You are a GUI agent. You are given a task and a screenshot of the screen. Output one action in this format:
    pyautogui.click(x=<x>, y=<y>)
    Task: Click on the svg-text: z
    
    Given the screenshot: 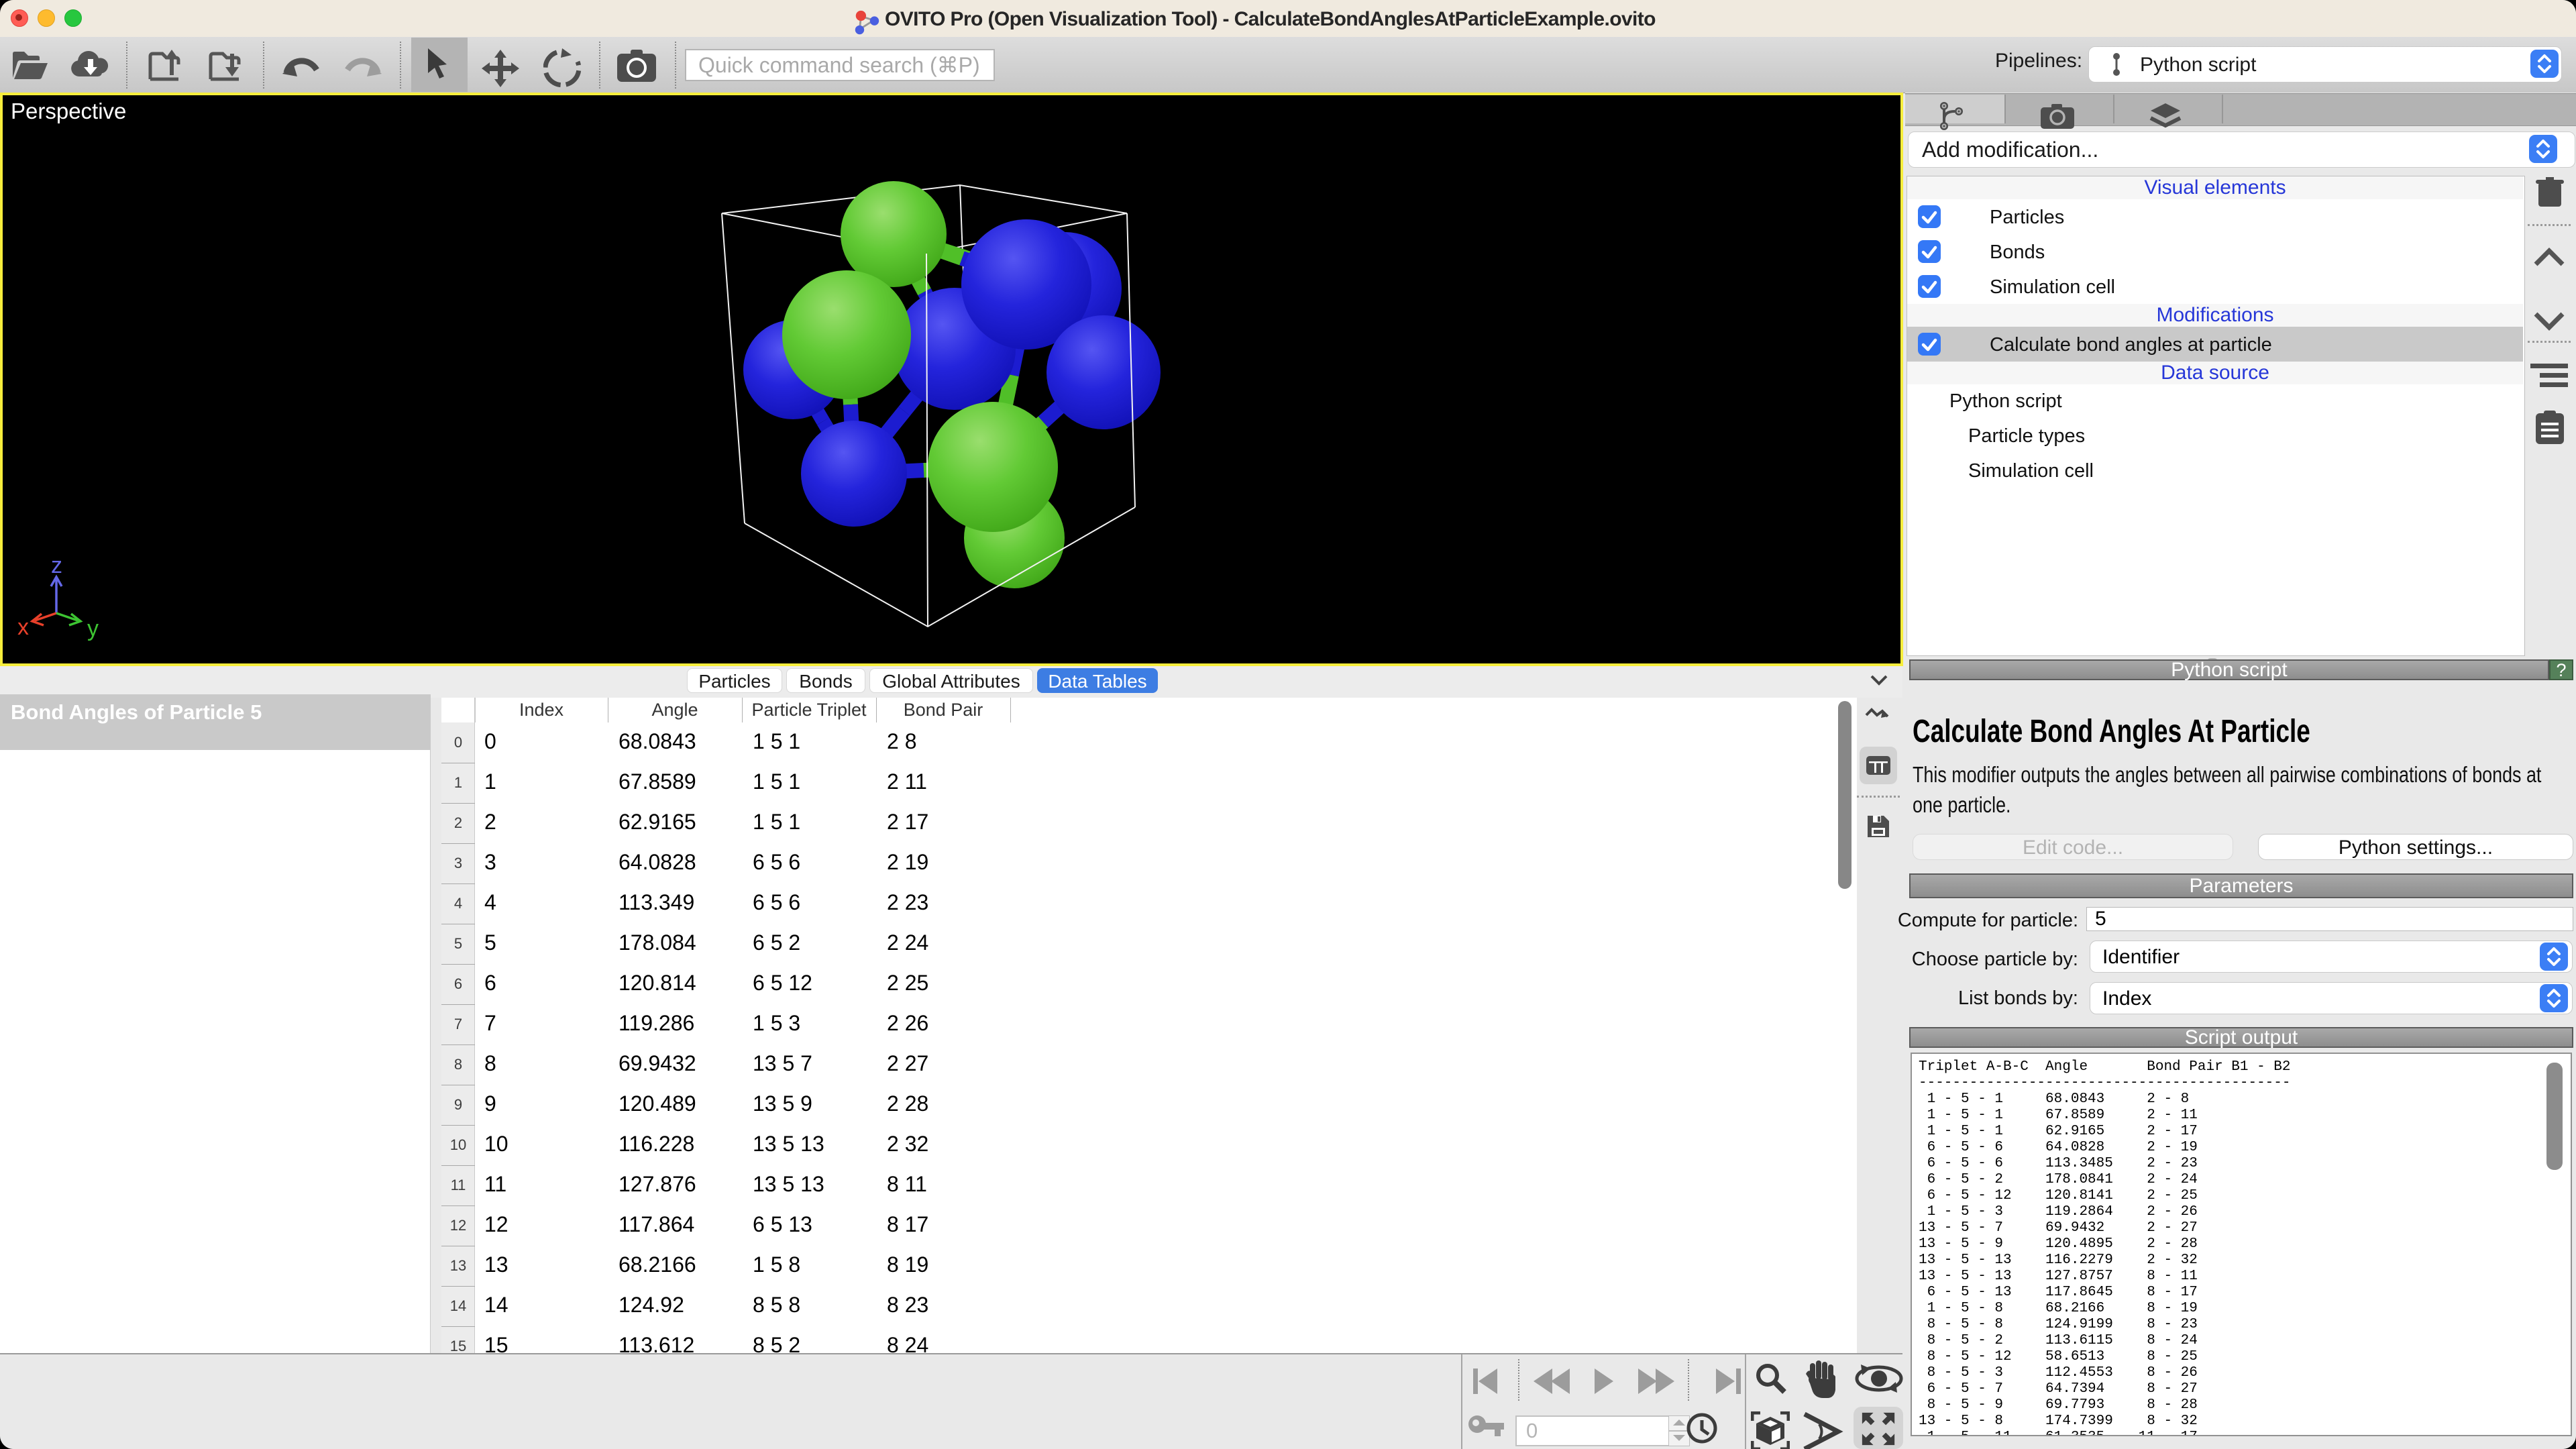 What is the action you would take?
    pyautogui.click(x=56, y=565)
    